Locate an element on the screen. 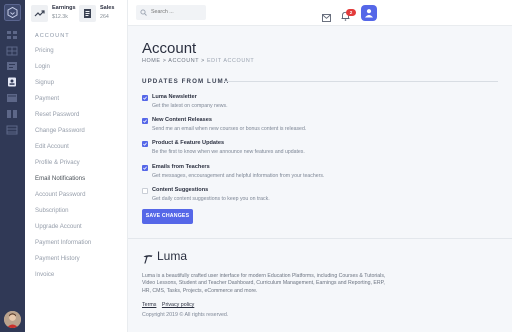 This screenshot has width=512, height=332. sales-value: 264 is located at coordinates (104, 17).